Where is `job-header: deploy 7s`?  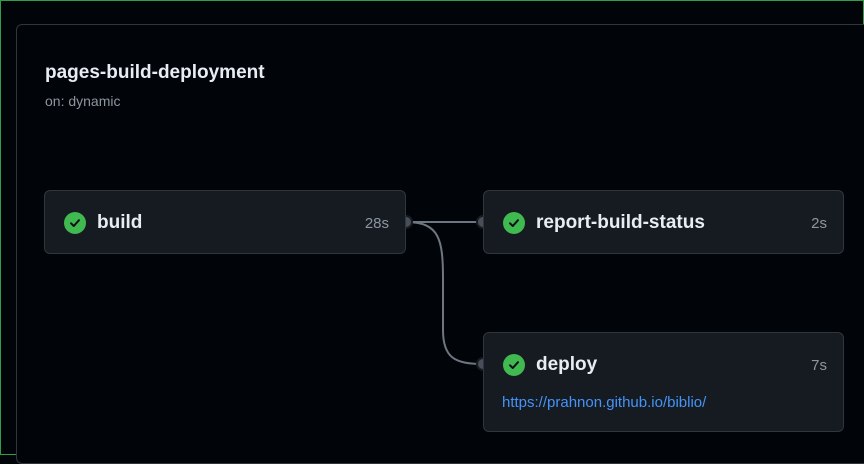 job-header: deploy 7s is located at coordinates (665, 365).